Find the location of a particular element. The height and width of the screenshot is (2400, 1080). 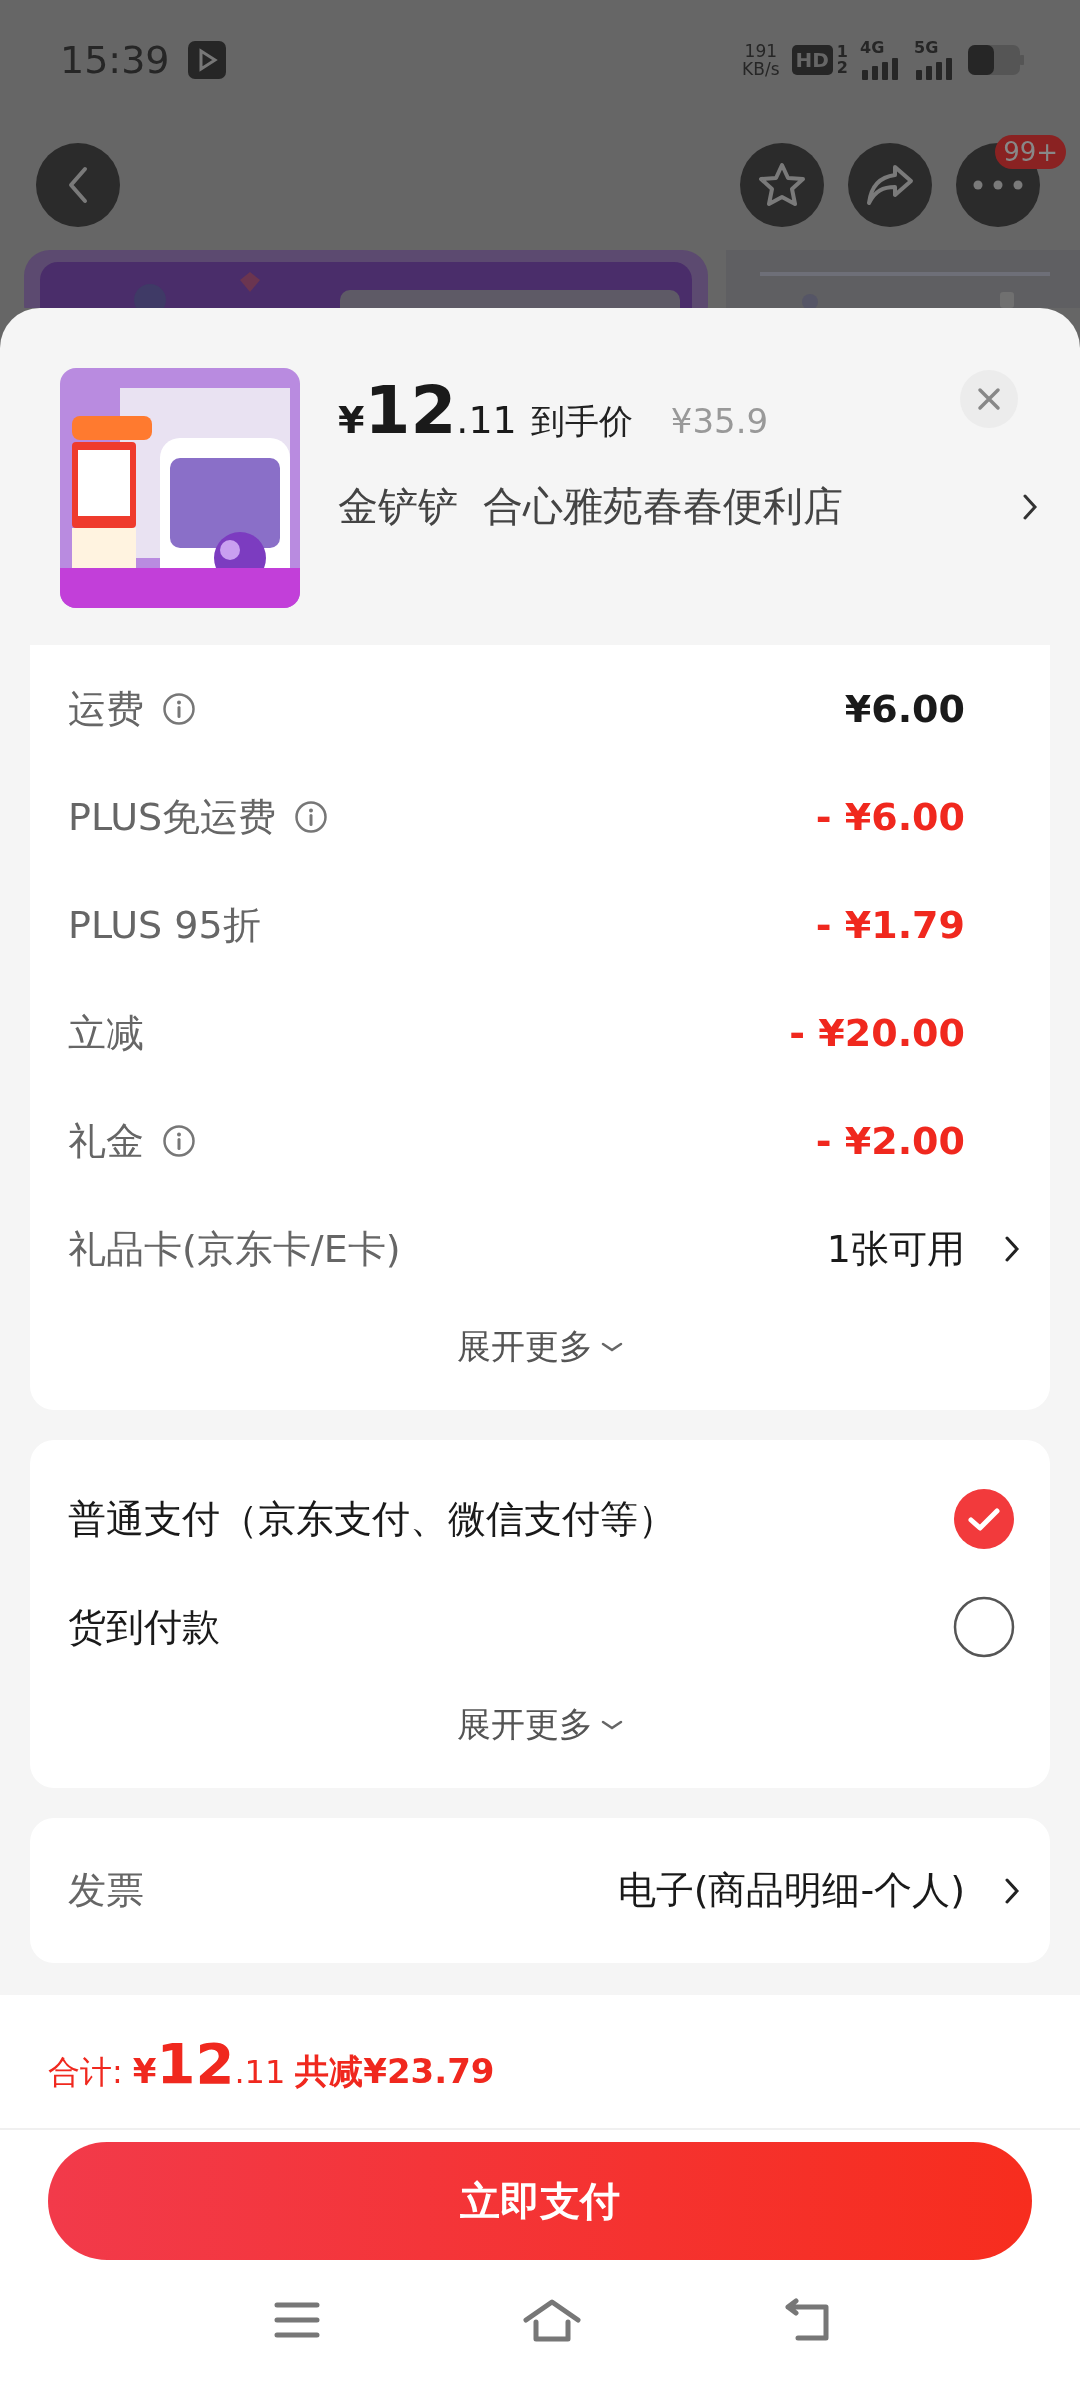

invoice-value: 电子(商品明细-个人) is located at coordinates (791, 1890).